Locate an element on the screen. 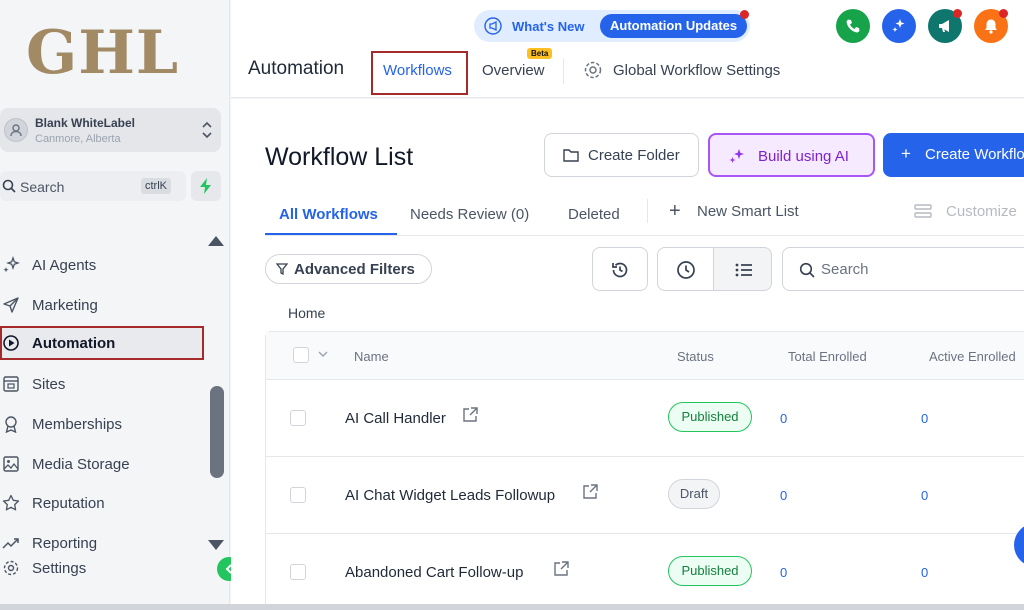 This screenshot has width=1024, height=610. history-button is located at coordinates (620, 269).